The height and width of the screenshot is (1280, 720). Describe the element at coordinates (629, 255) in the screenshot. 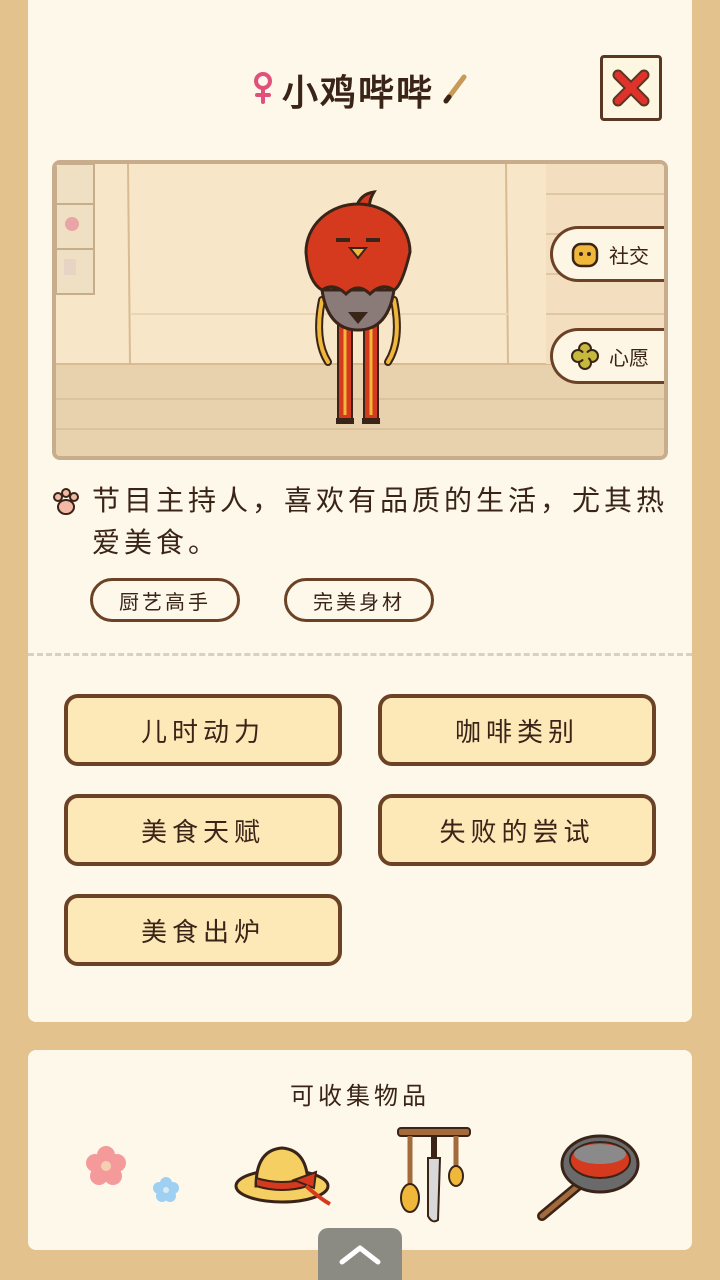

I see `social-label: 社交` at that location.